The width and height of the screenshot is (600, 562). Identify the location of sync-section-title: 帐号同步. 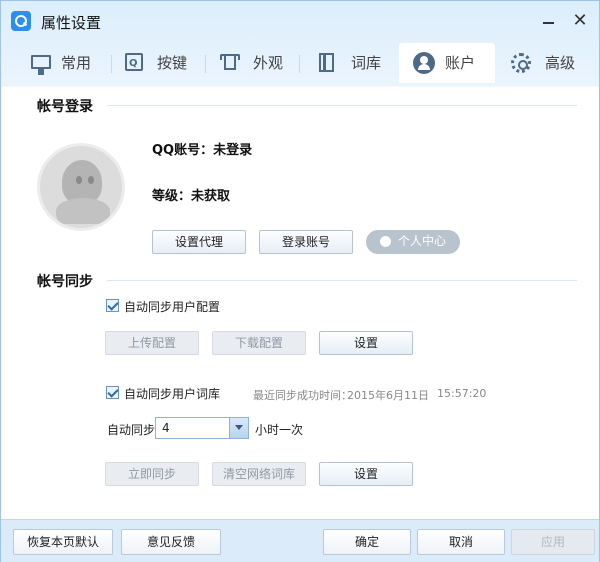
(65, 282).